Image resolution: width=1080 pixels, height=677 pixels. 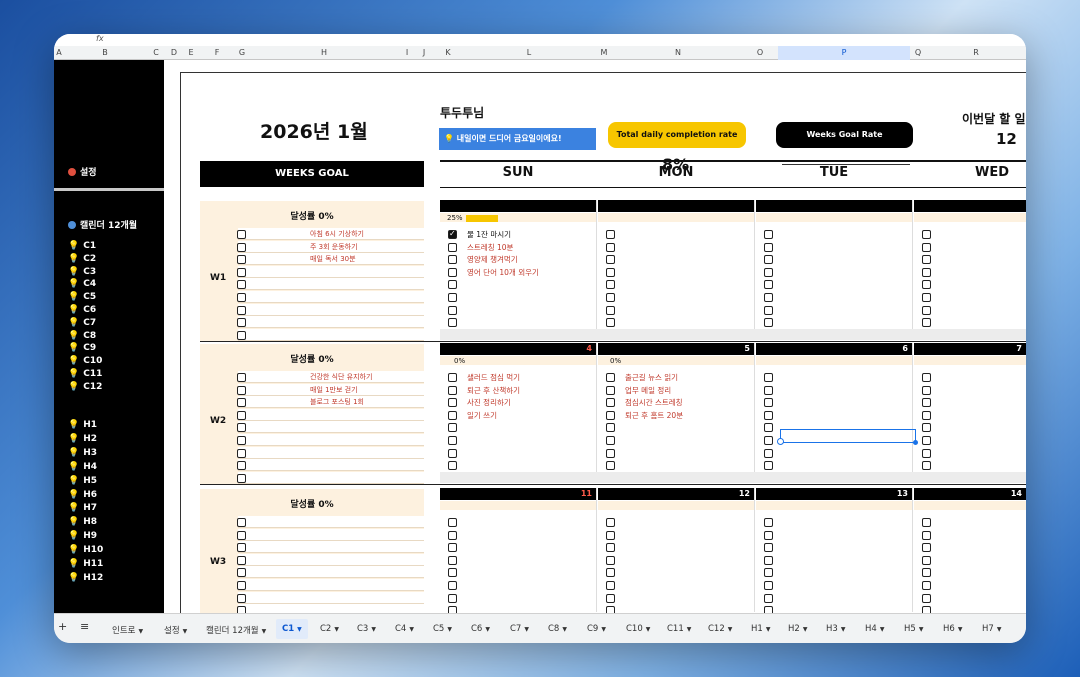 What do you see at coordinates (82, 171) in the screenshot?
I see `sidebar-item-settings: 설정` at bounding box center [82, 171].